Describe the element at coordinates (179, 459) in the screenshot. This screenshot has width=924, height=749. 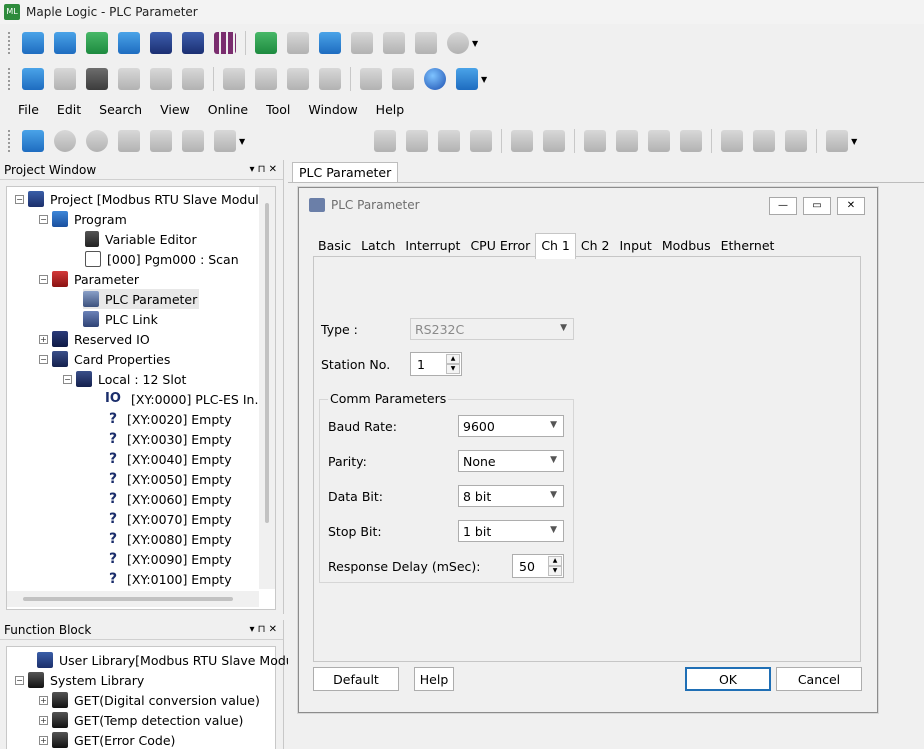
I see `tree-item-slot: [XY:0040] Empty` at that location.